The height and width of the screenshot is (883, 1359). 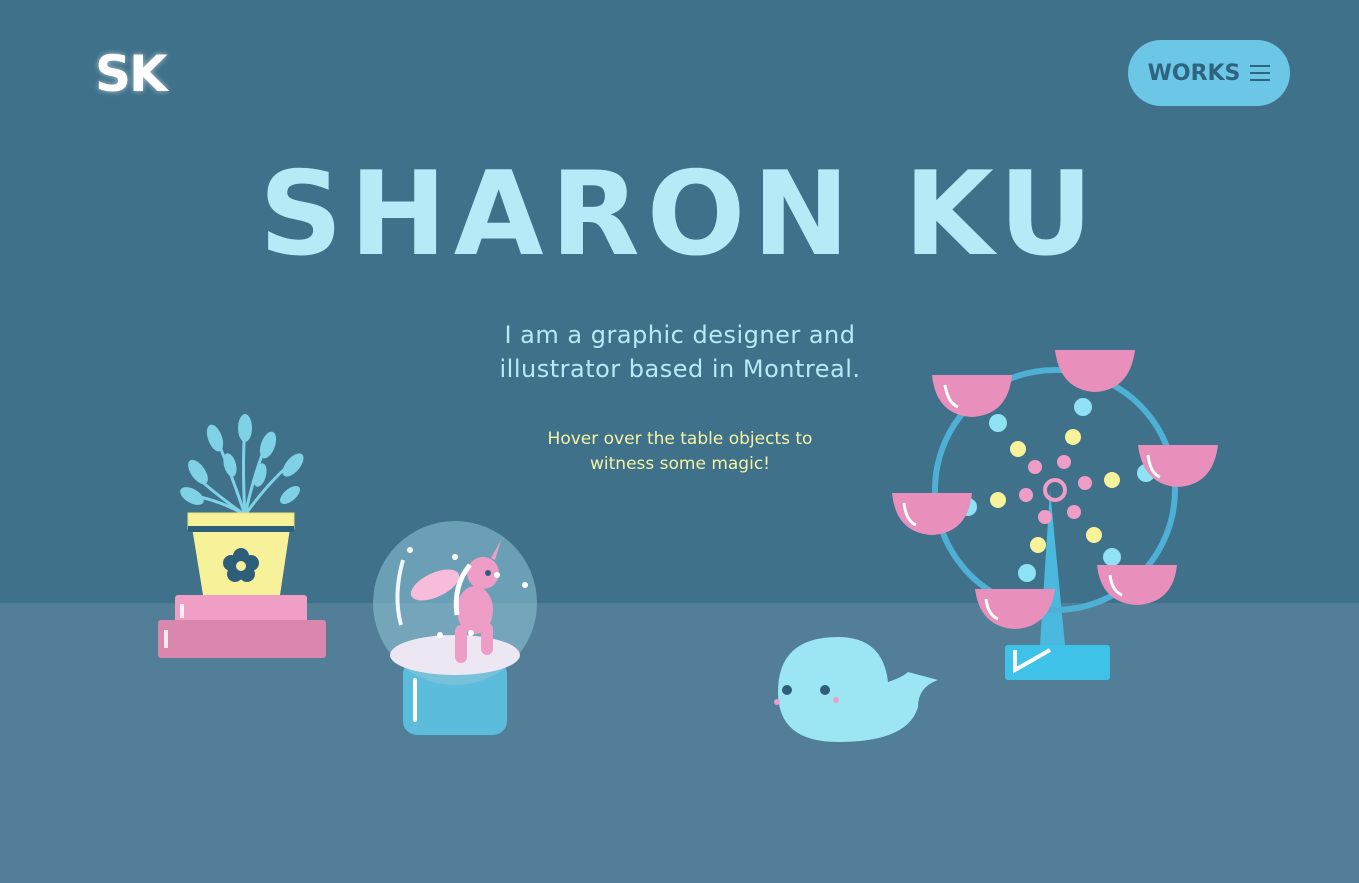 I want to click on snow-globe-illustration, so click(x=455, y=628).